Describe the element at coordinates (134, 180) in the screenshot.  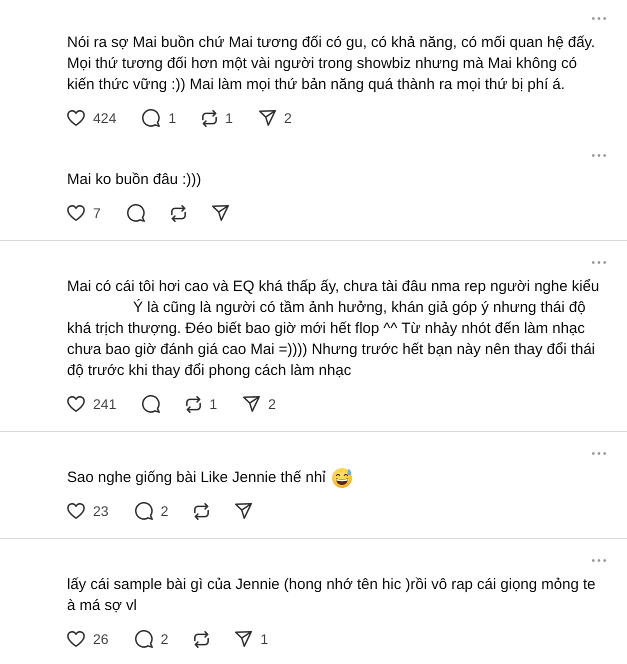
I see `post-text: Mai ko buồn đâu :)))` at that location.